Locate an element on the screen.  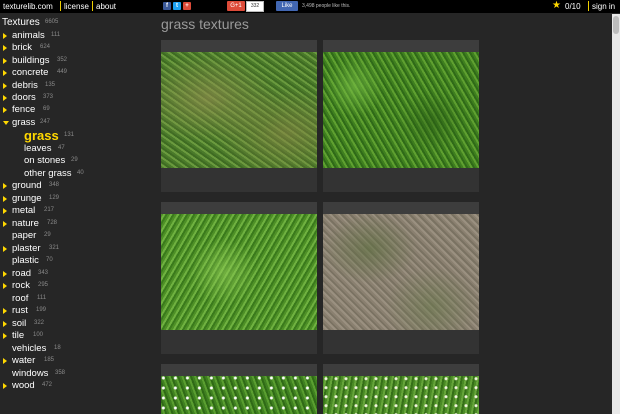
sidebar-item-label: soil is located at coordinates (19, 323).